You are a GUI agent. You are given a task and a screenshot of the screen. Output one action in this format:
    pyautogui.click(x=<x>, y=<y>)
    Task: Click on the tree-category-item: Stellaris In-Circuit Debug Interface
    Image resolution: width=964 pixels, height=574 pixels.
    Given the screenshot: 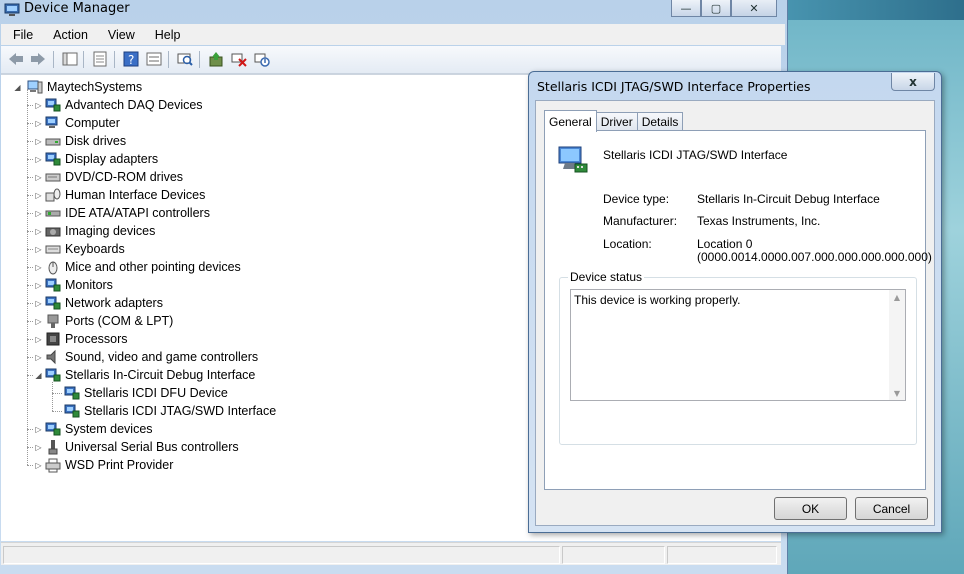 What is the action you would take?
    pyautogui.click(x=150, y=375)
    